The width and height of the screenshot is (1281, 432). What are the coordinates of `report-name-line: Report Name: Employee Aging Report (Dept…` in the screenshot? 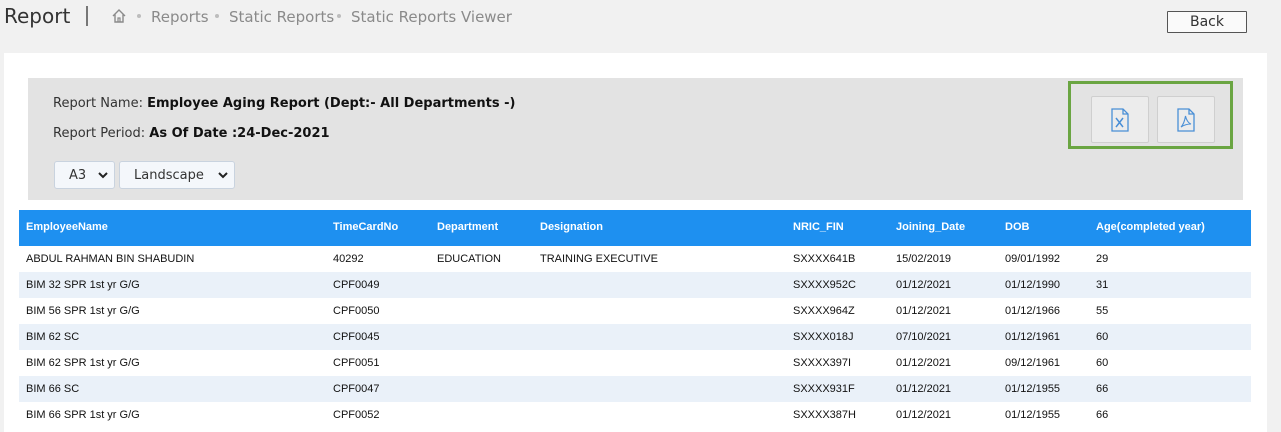 It's located at (284, 103).